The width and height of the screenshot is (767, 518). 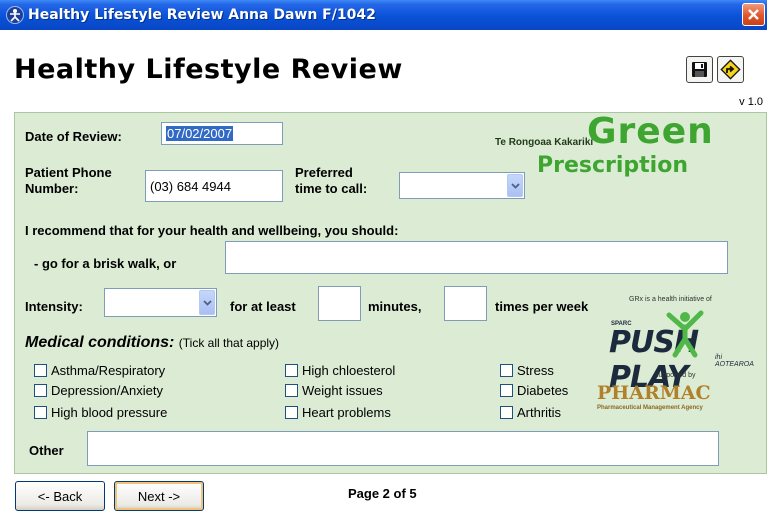 What do you see at coordinates (685, 334) in the screenshot?
I see `jumping-figure-icon` at bounding box center [685, 334].